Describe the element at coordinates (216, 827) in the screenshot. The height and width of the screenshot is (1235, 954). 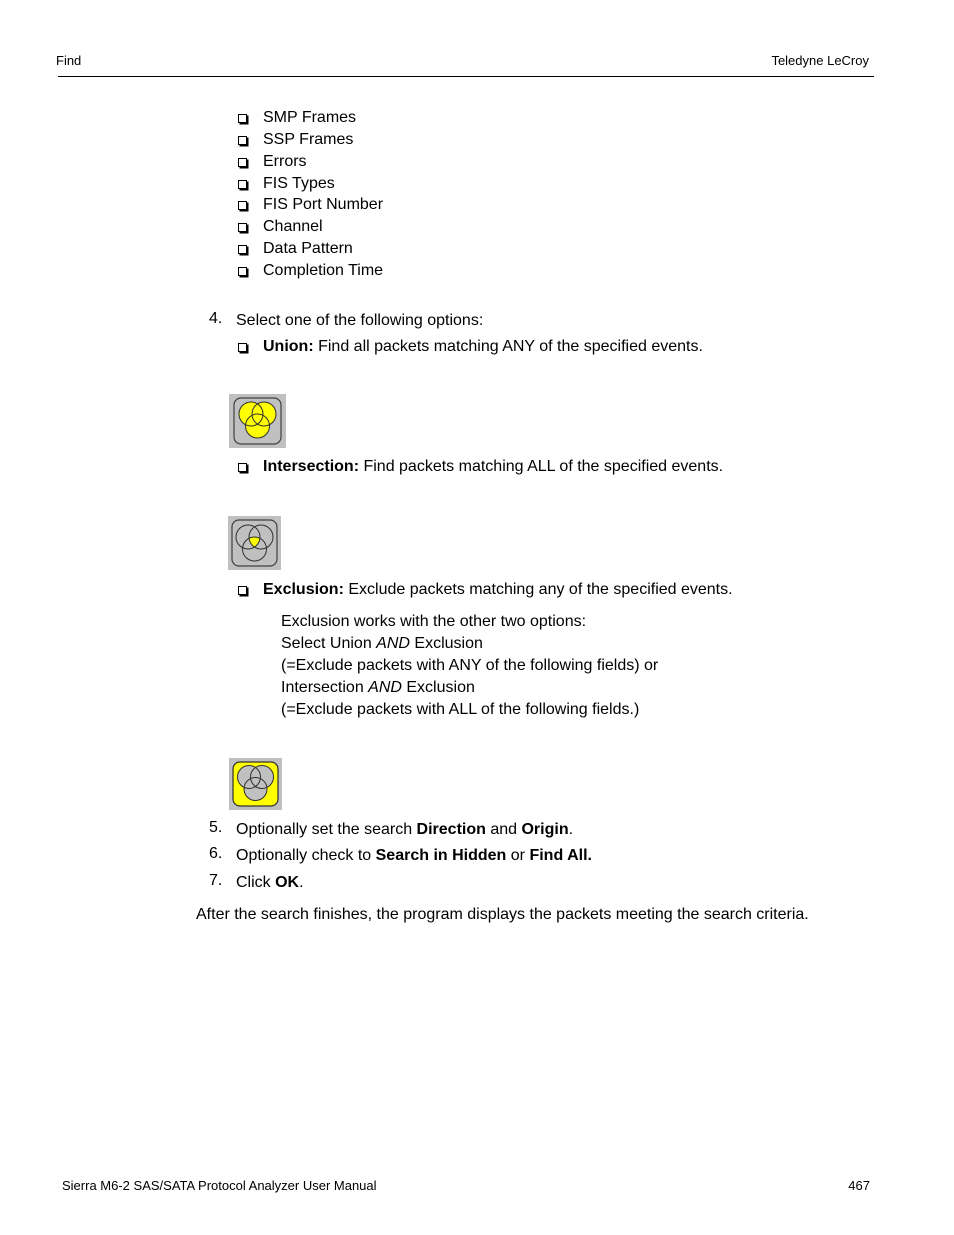
I see `step-number: 5.` at that location.